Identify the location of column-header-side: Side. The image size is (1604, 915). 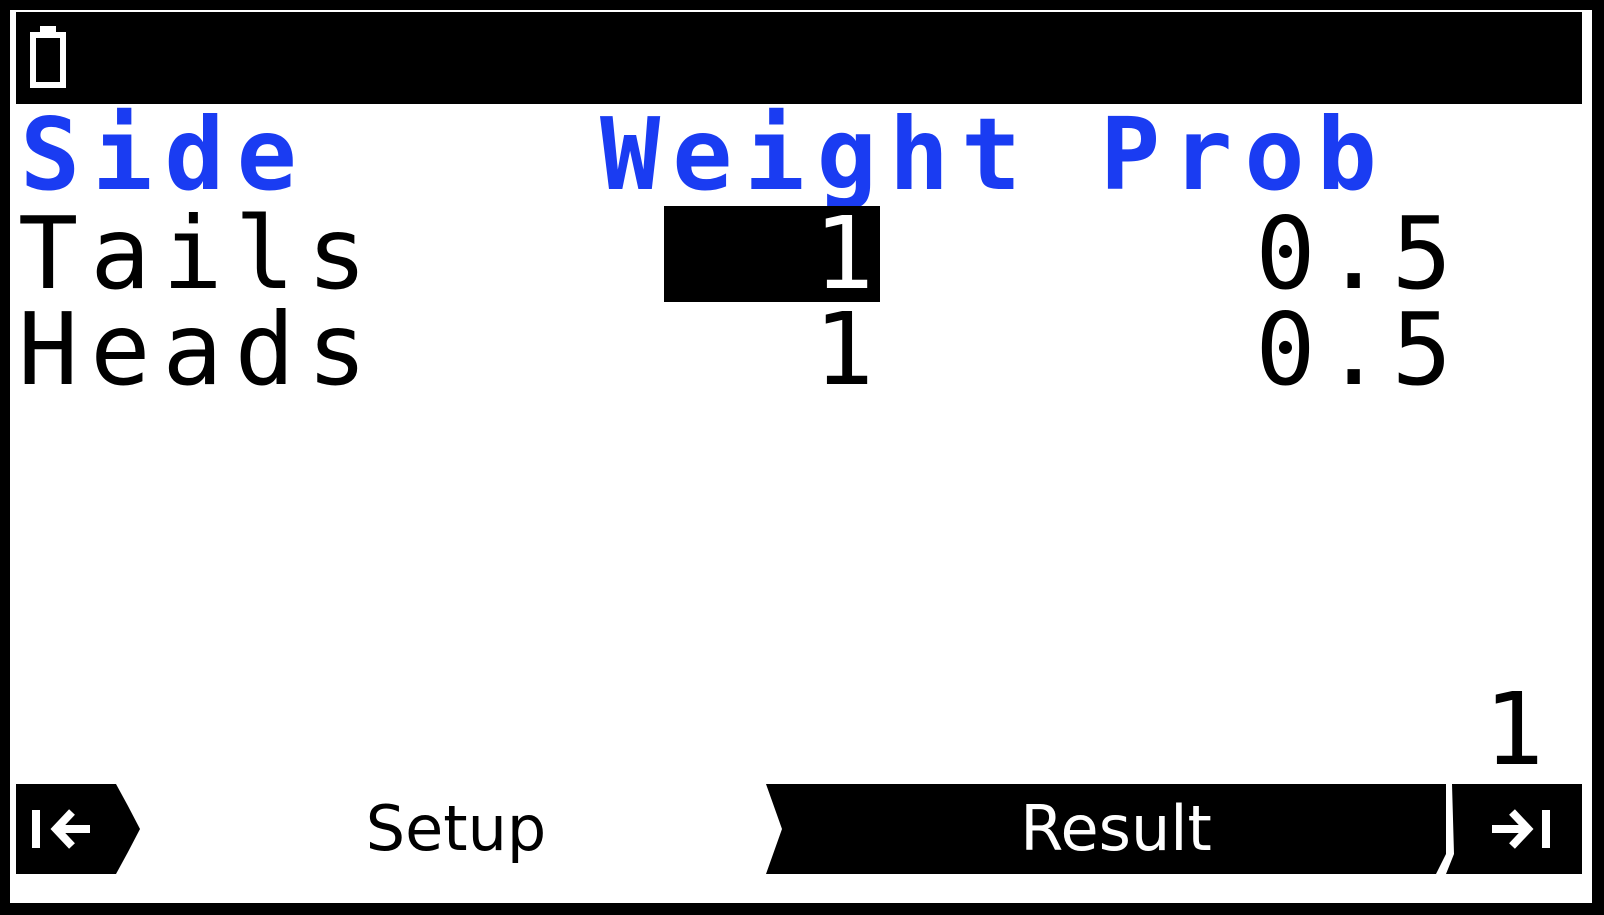
(164, 154).